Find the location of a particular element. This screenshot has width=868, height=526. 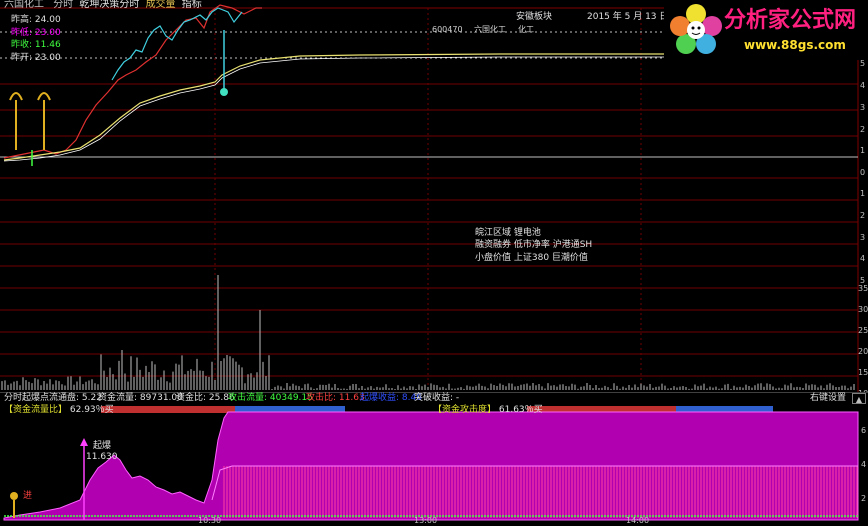

fund-ratio: 资金比: 25.86 is located at coordinates (205, 398).